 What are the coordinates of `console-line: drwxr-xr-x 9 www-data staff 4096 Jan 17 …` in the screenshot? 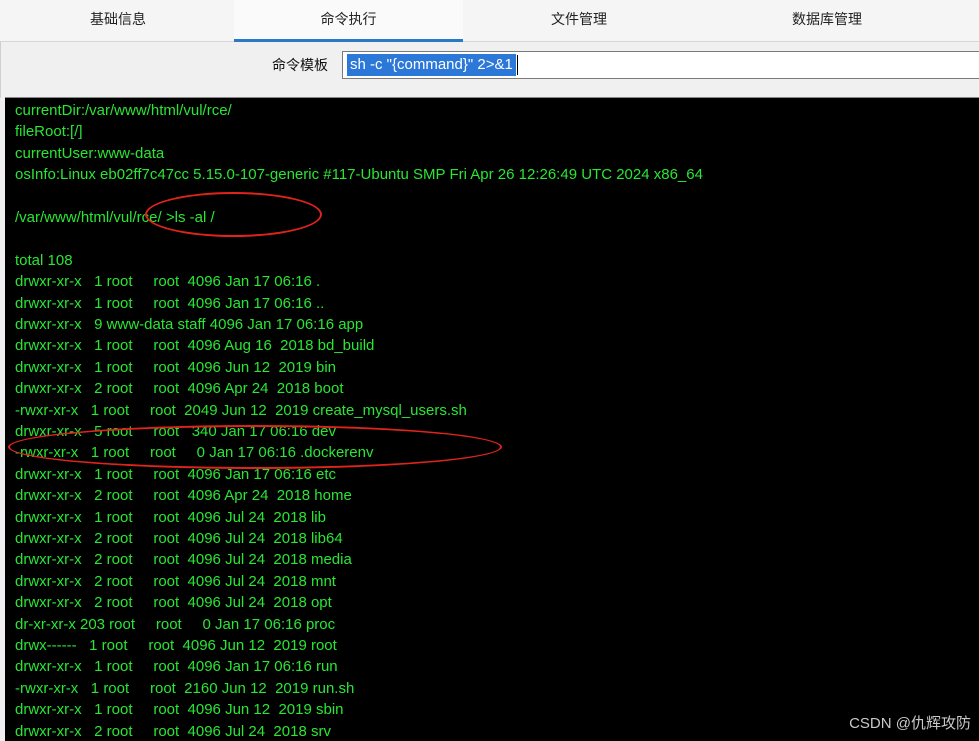 It's located at (189, 324).